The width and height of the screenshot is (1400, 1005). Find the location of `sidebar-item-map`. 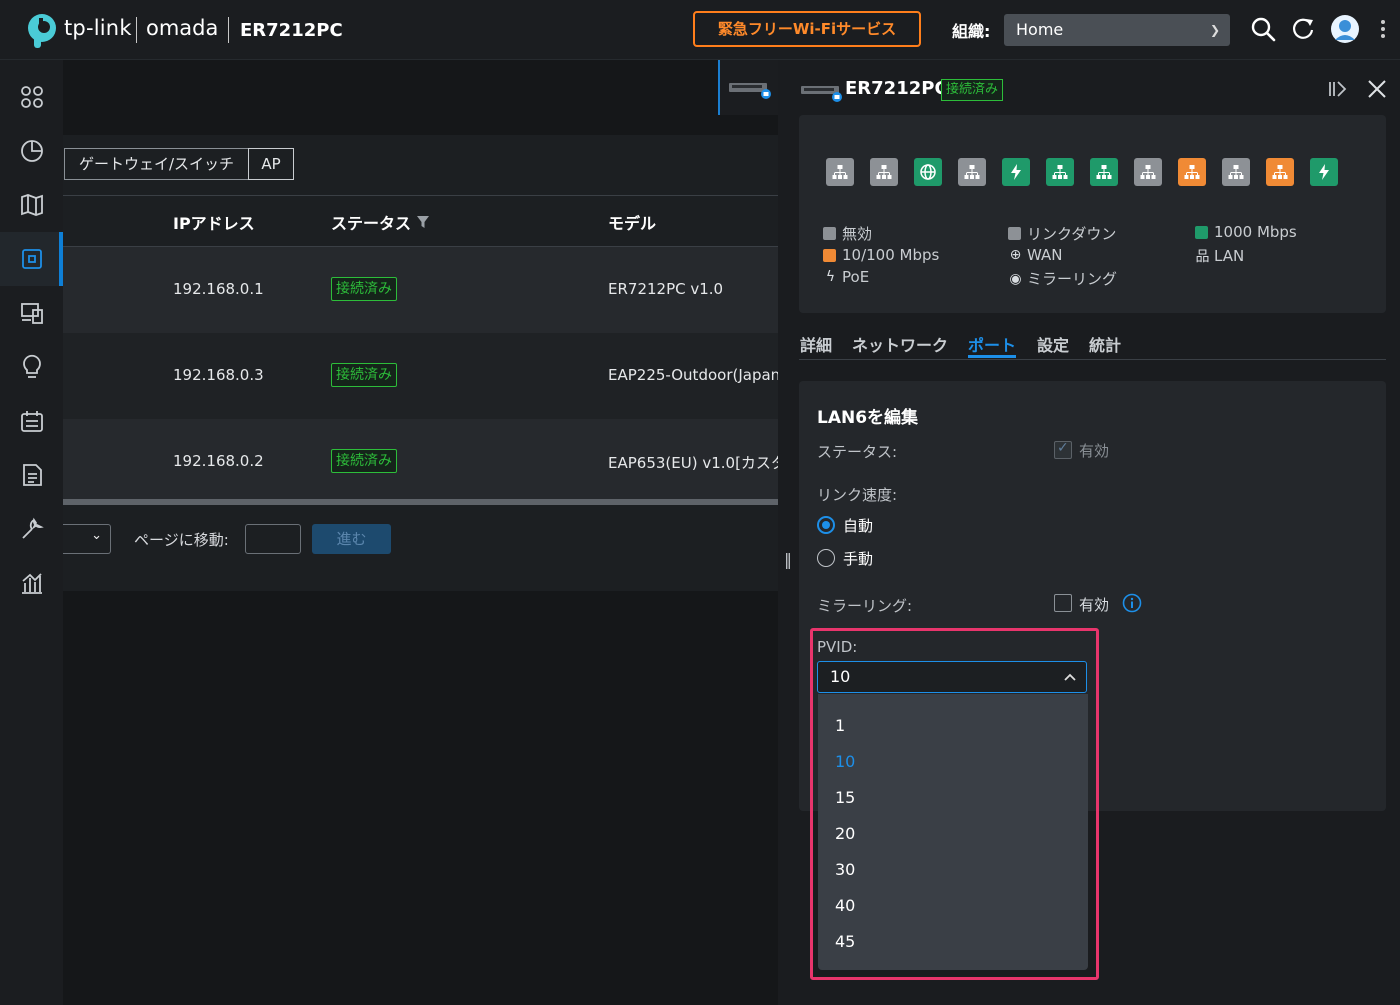

sidebar-item-map is located at coordinates (31, 205).